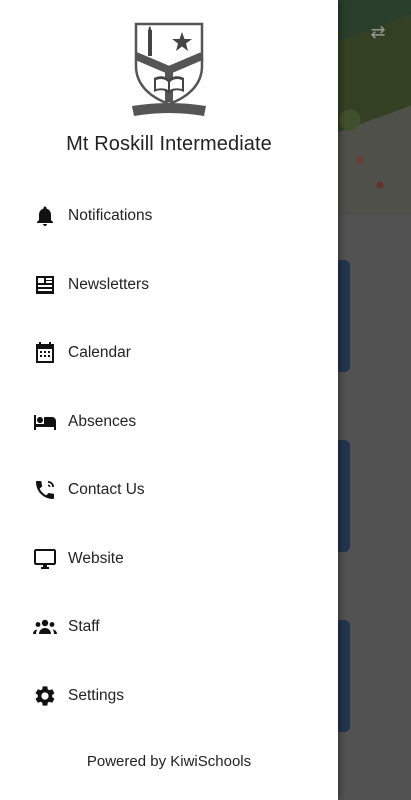  I want to click on menu-item-label: Staff, so click(84, 627).